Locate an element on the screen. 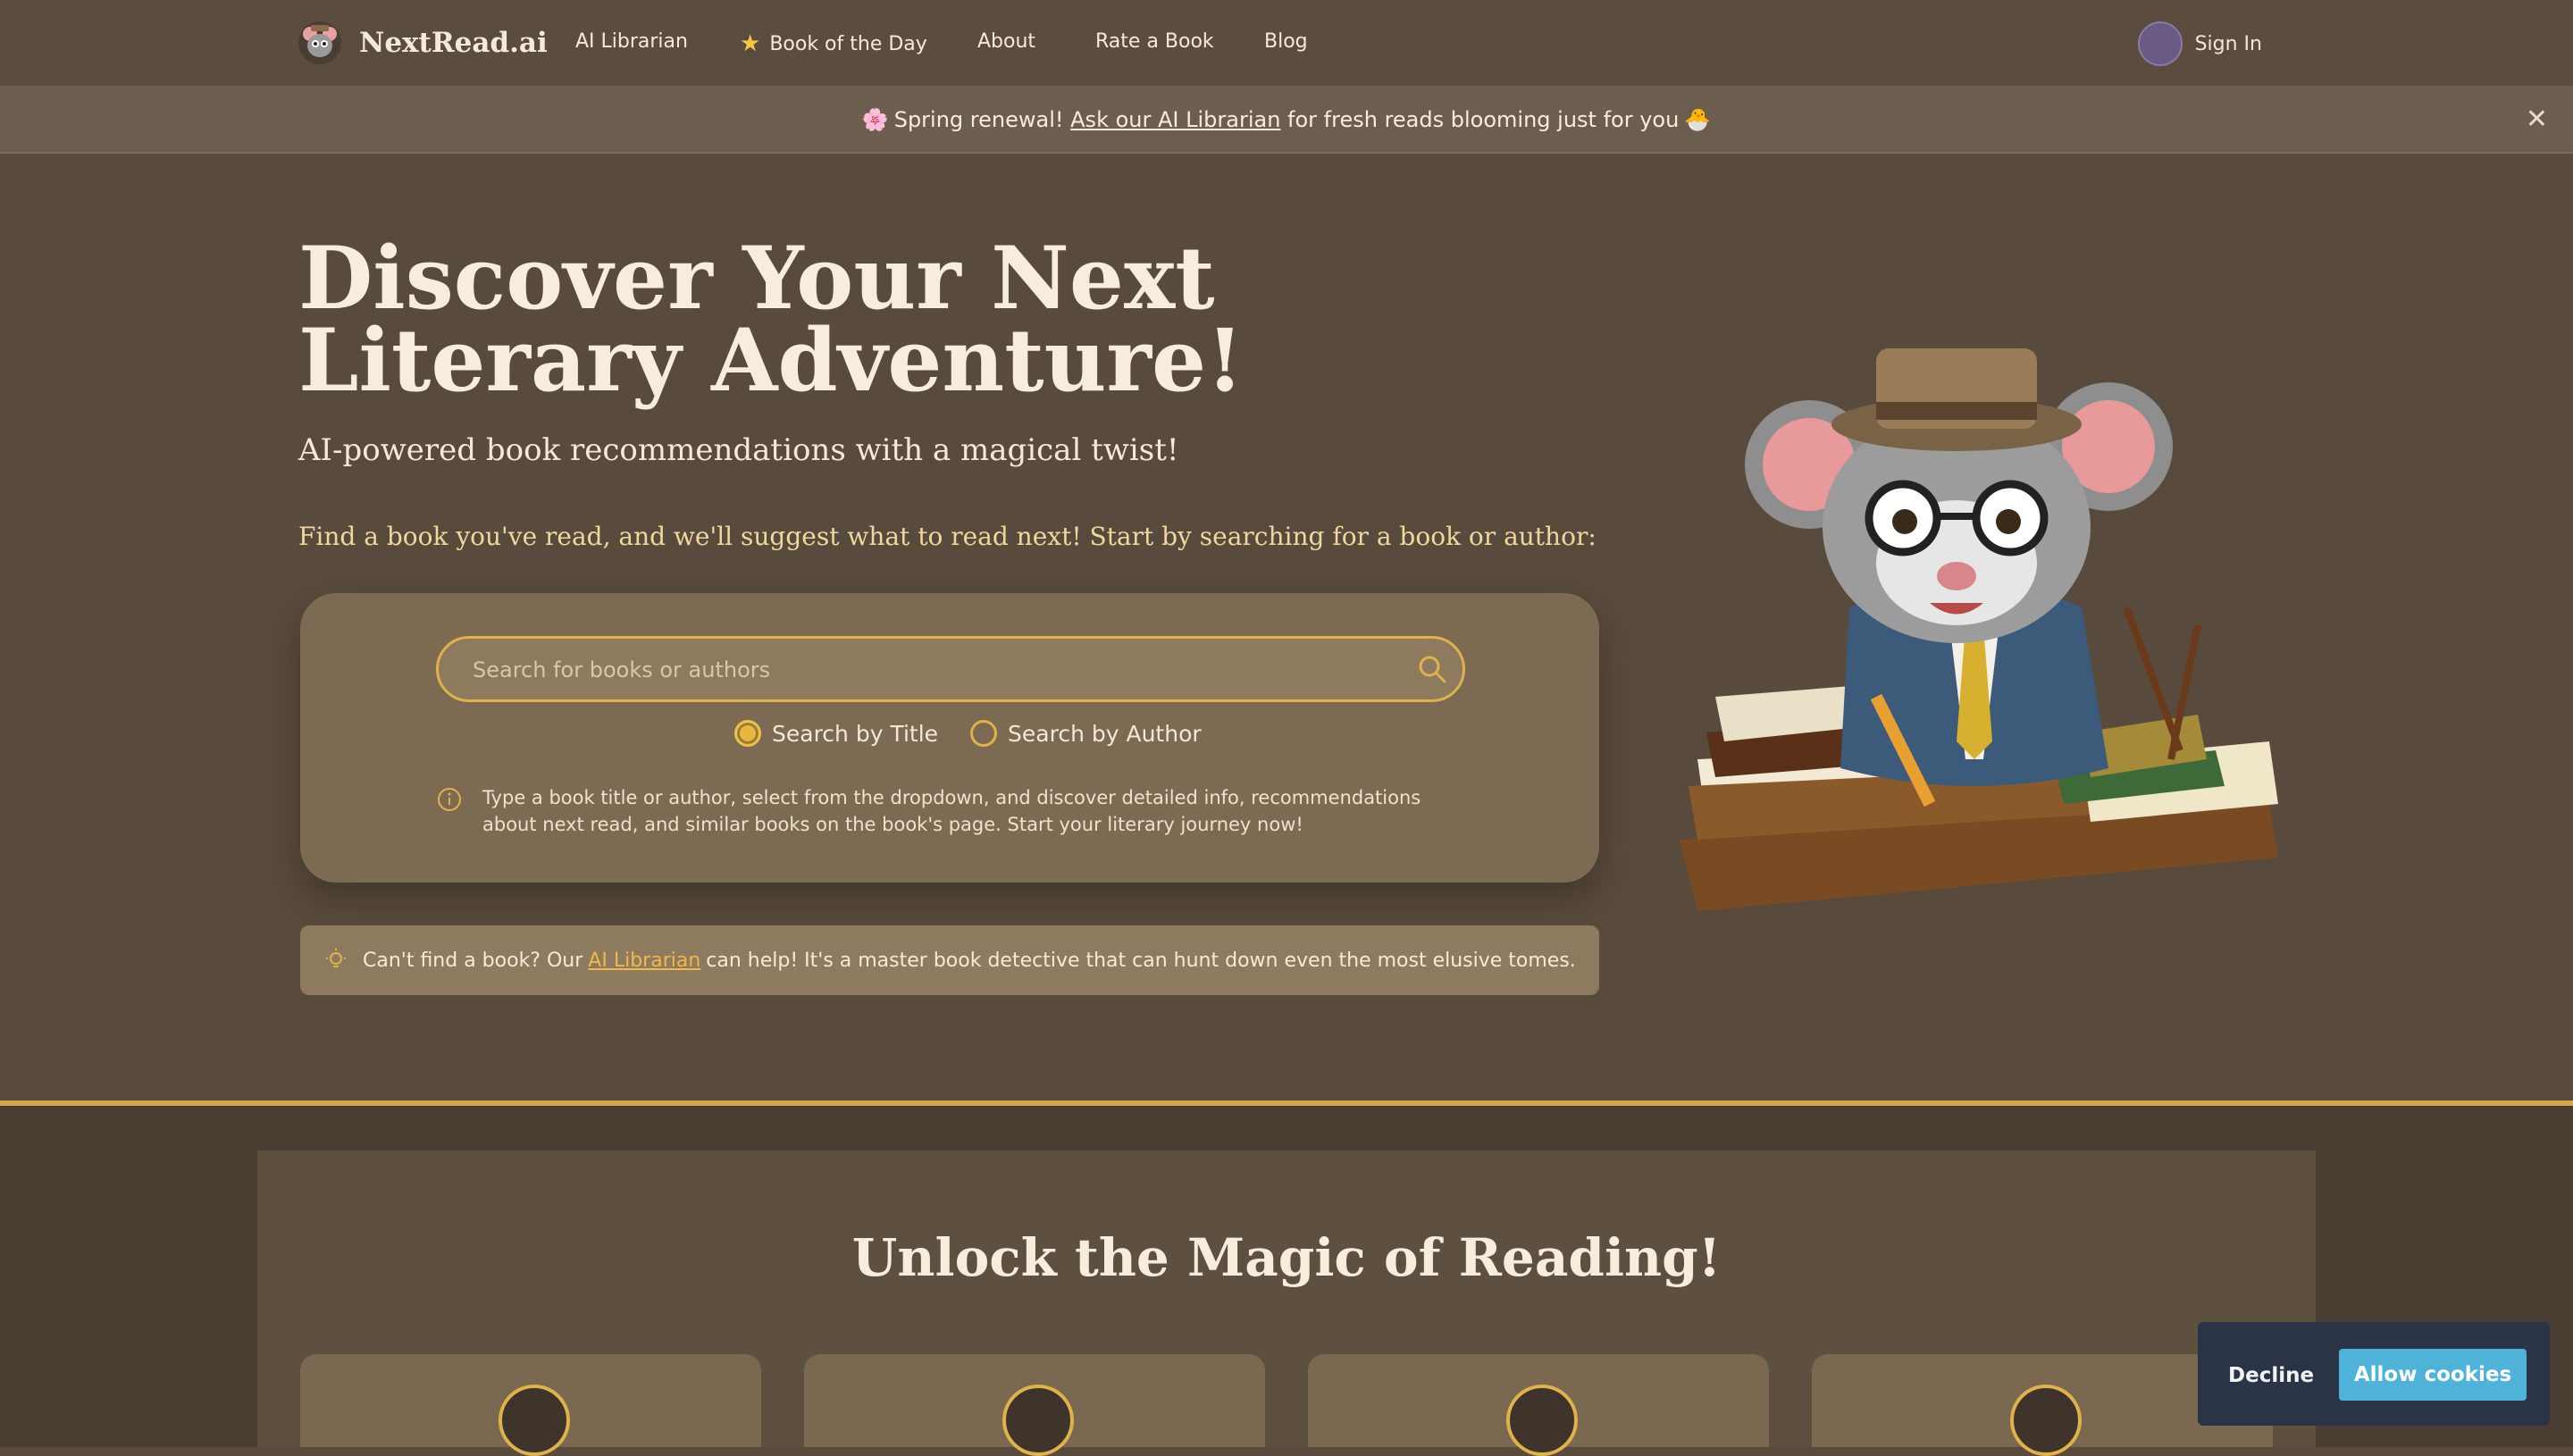 The height and width of the screenshot is (1456, 2573). info-icon is located at coordinates (449, 799).